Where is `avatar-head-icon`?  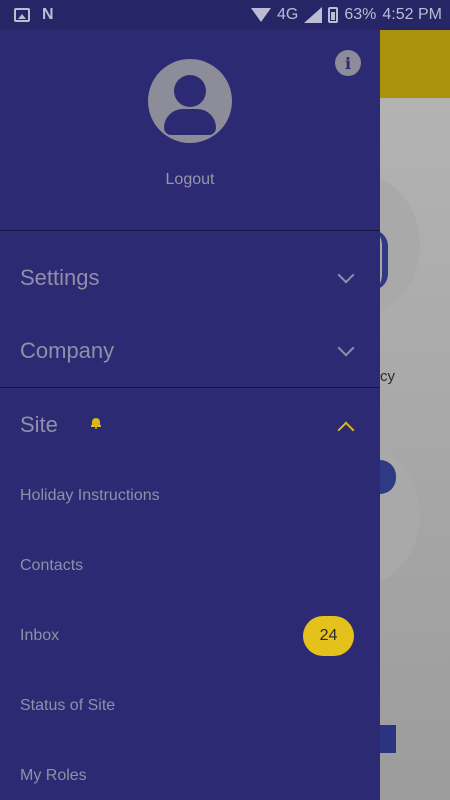
avatar-head-icon is located at coordinates (190, 91).